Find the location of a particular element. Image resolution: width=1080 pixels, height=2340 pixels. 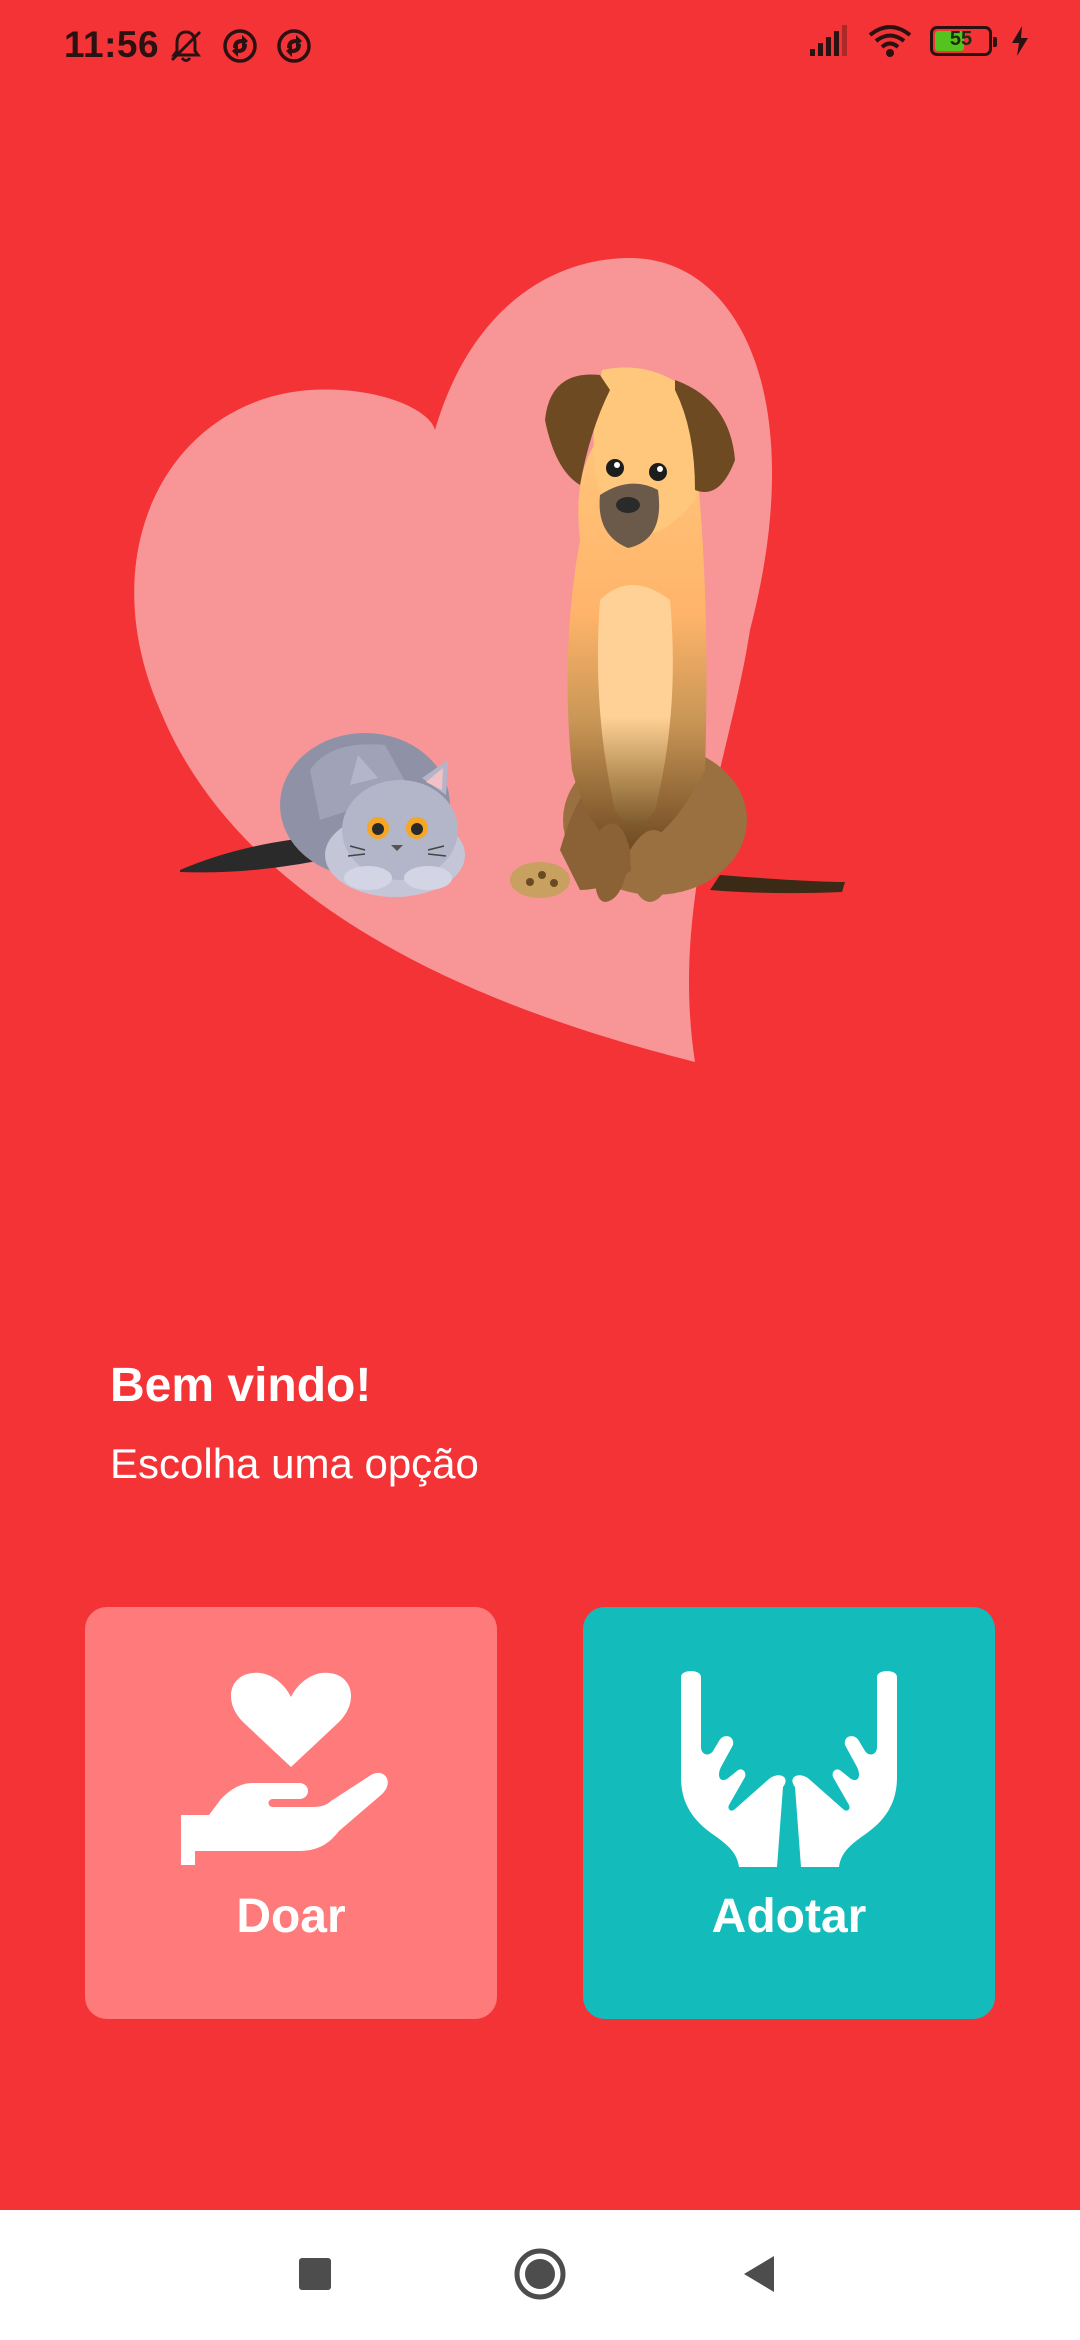

greeting-title: Bem vindo! is located at coordinates (241, 1385).